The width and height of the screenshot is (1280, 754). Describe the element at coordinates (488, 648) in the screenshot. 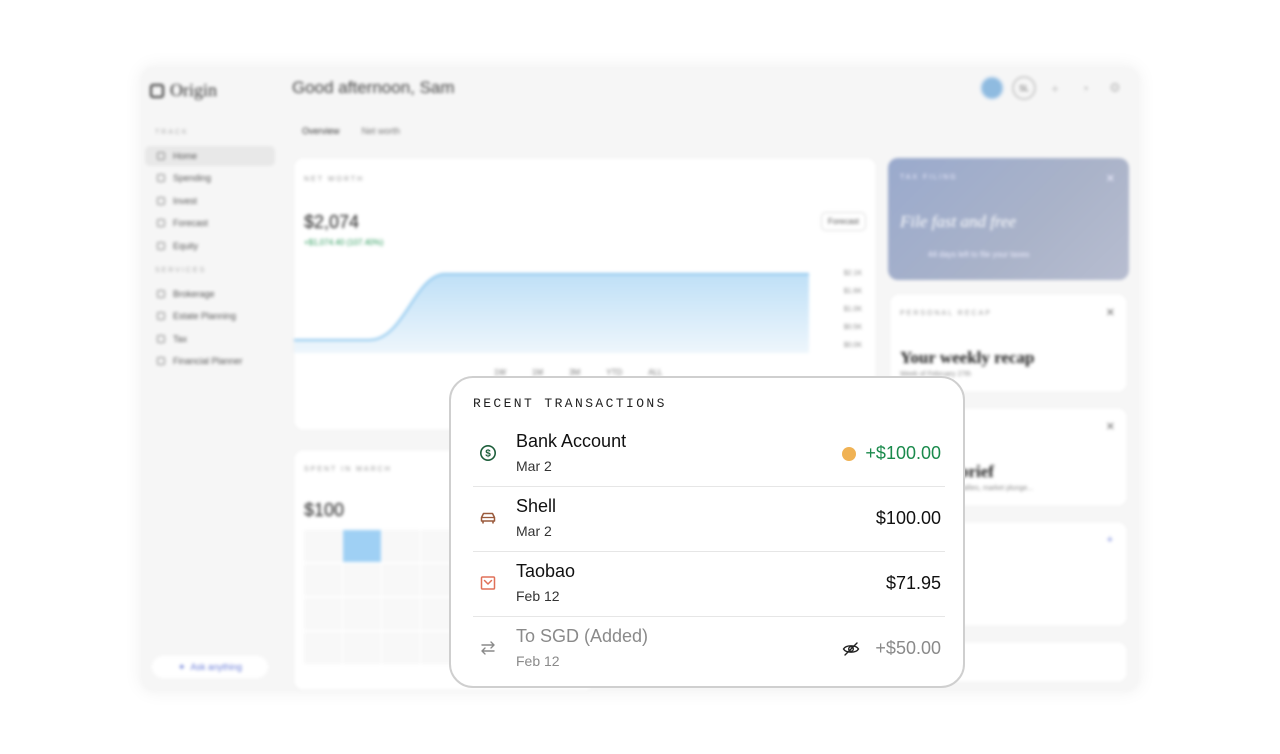

I see `transfer-icon` at that location.